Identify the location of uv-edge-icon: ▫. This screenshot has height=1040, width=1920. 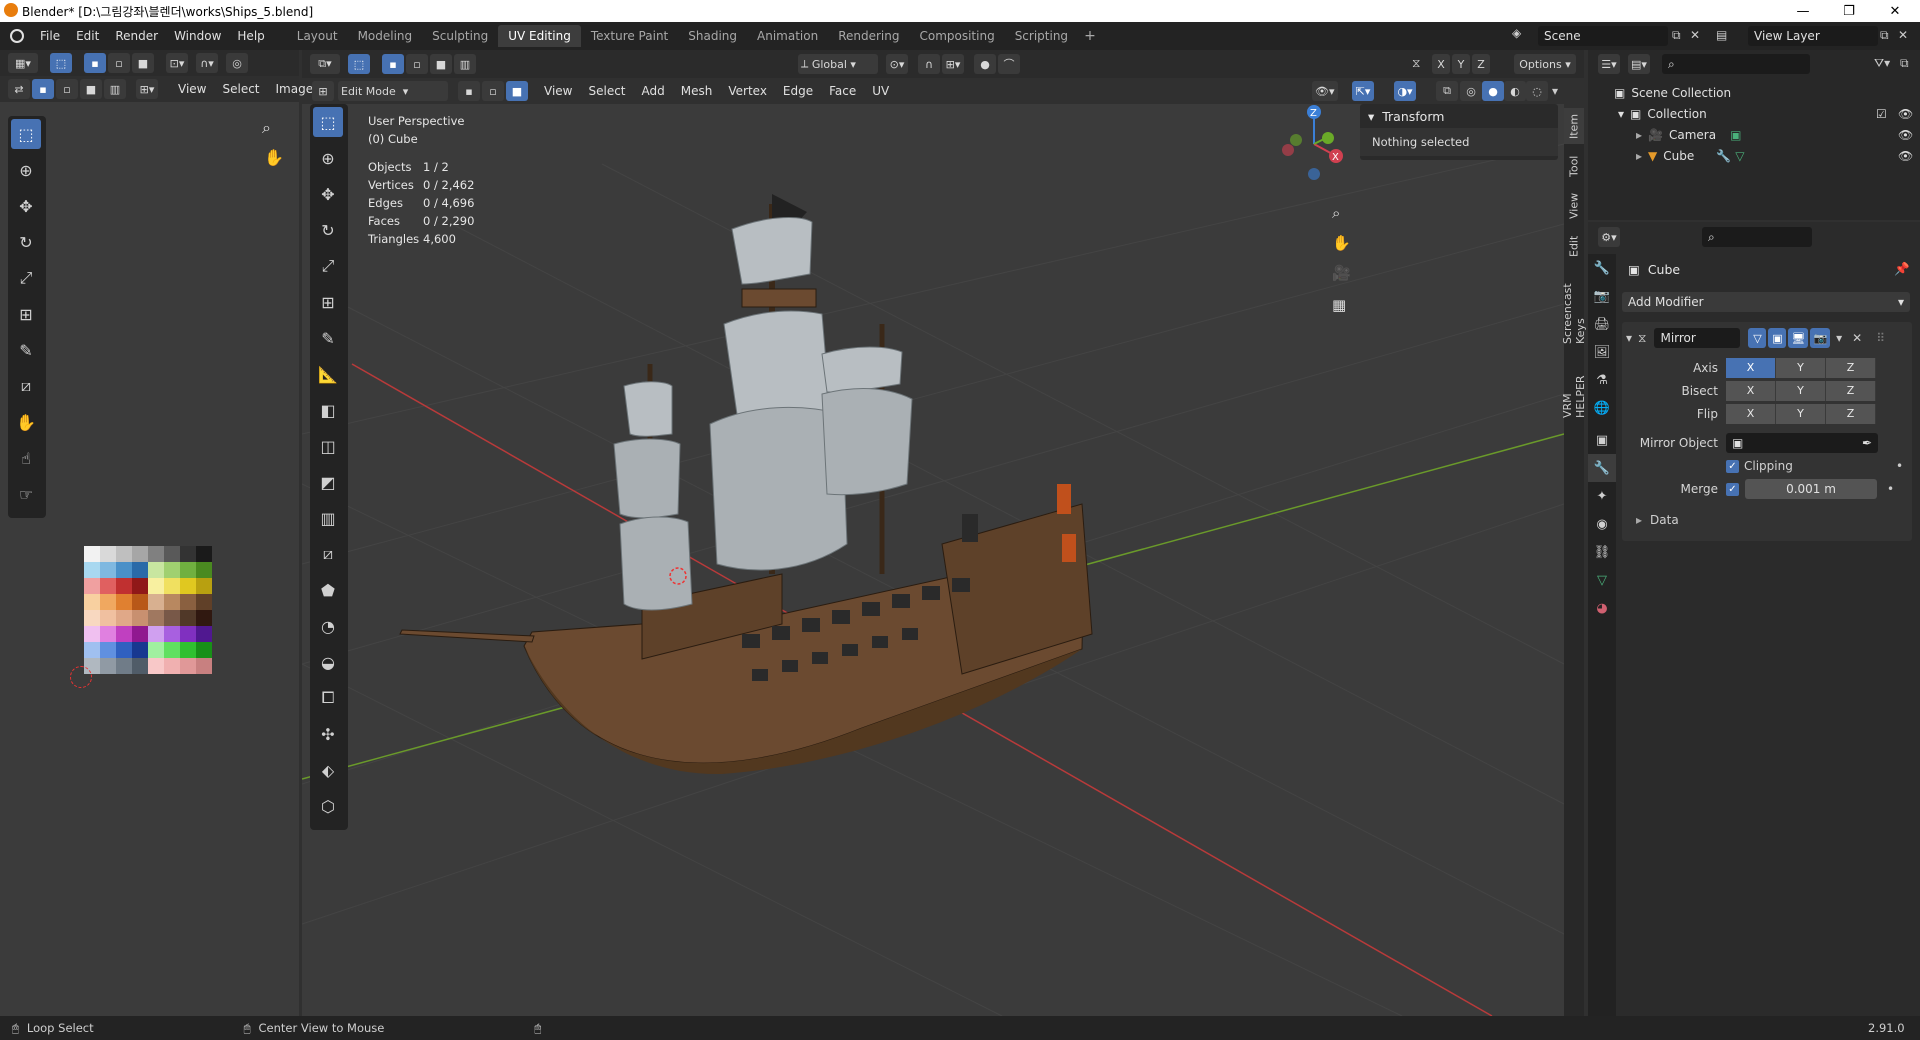
(67, 89).